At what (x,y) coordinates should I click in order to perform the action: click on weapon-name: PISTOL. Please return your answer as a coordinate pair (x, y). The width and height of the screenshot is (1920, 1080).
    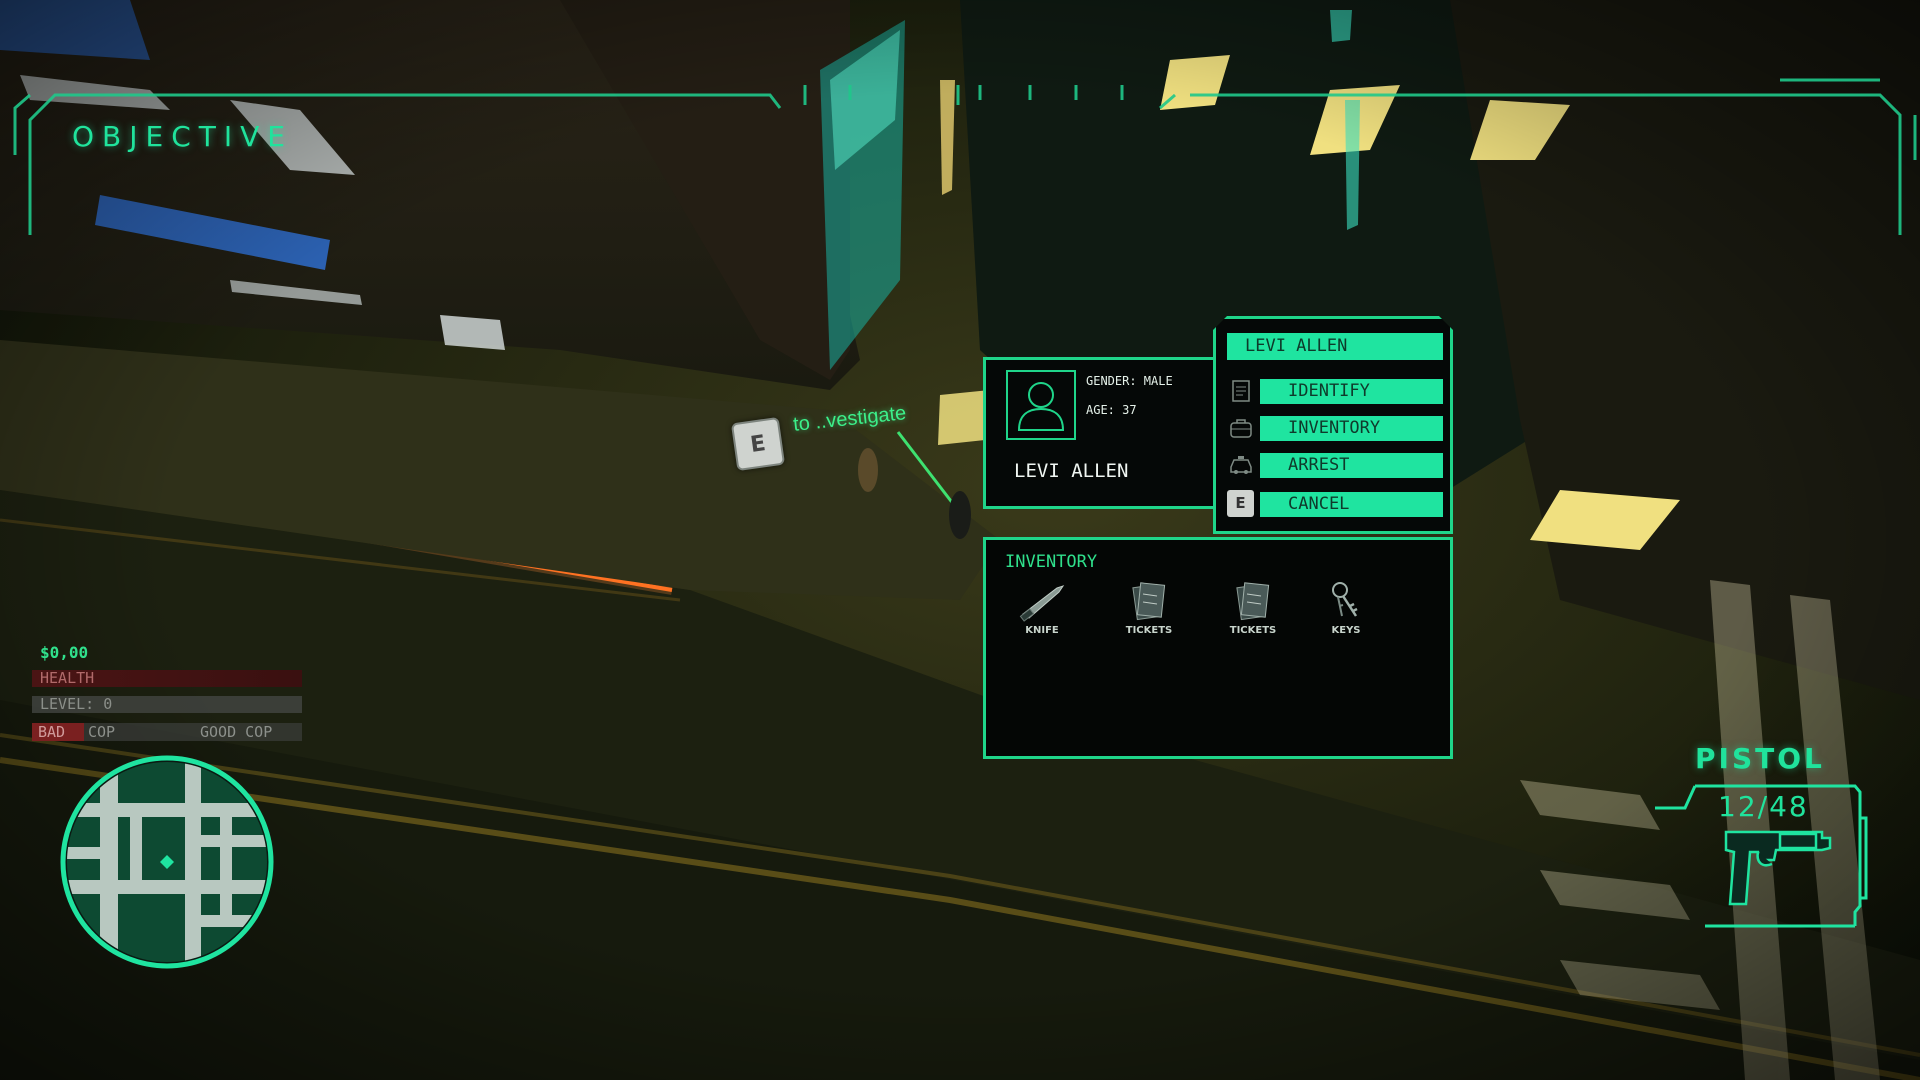
    Looking at the image, I should click on (1760, 758).